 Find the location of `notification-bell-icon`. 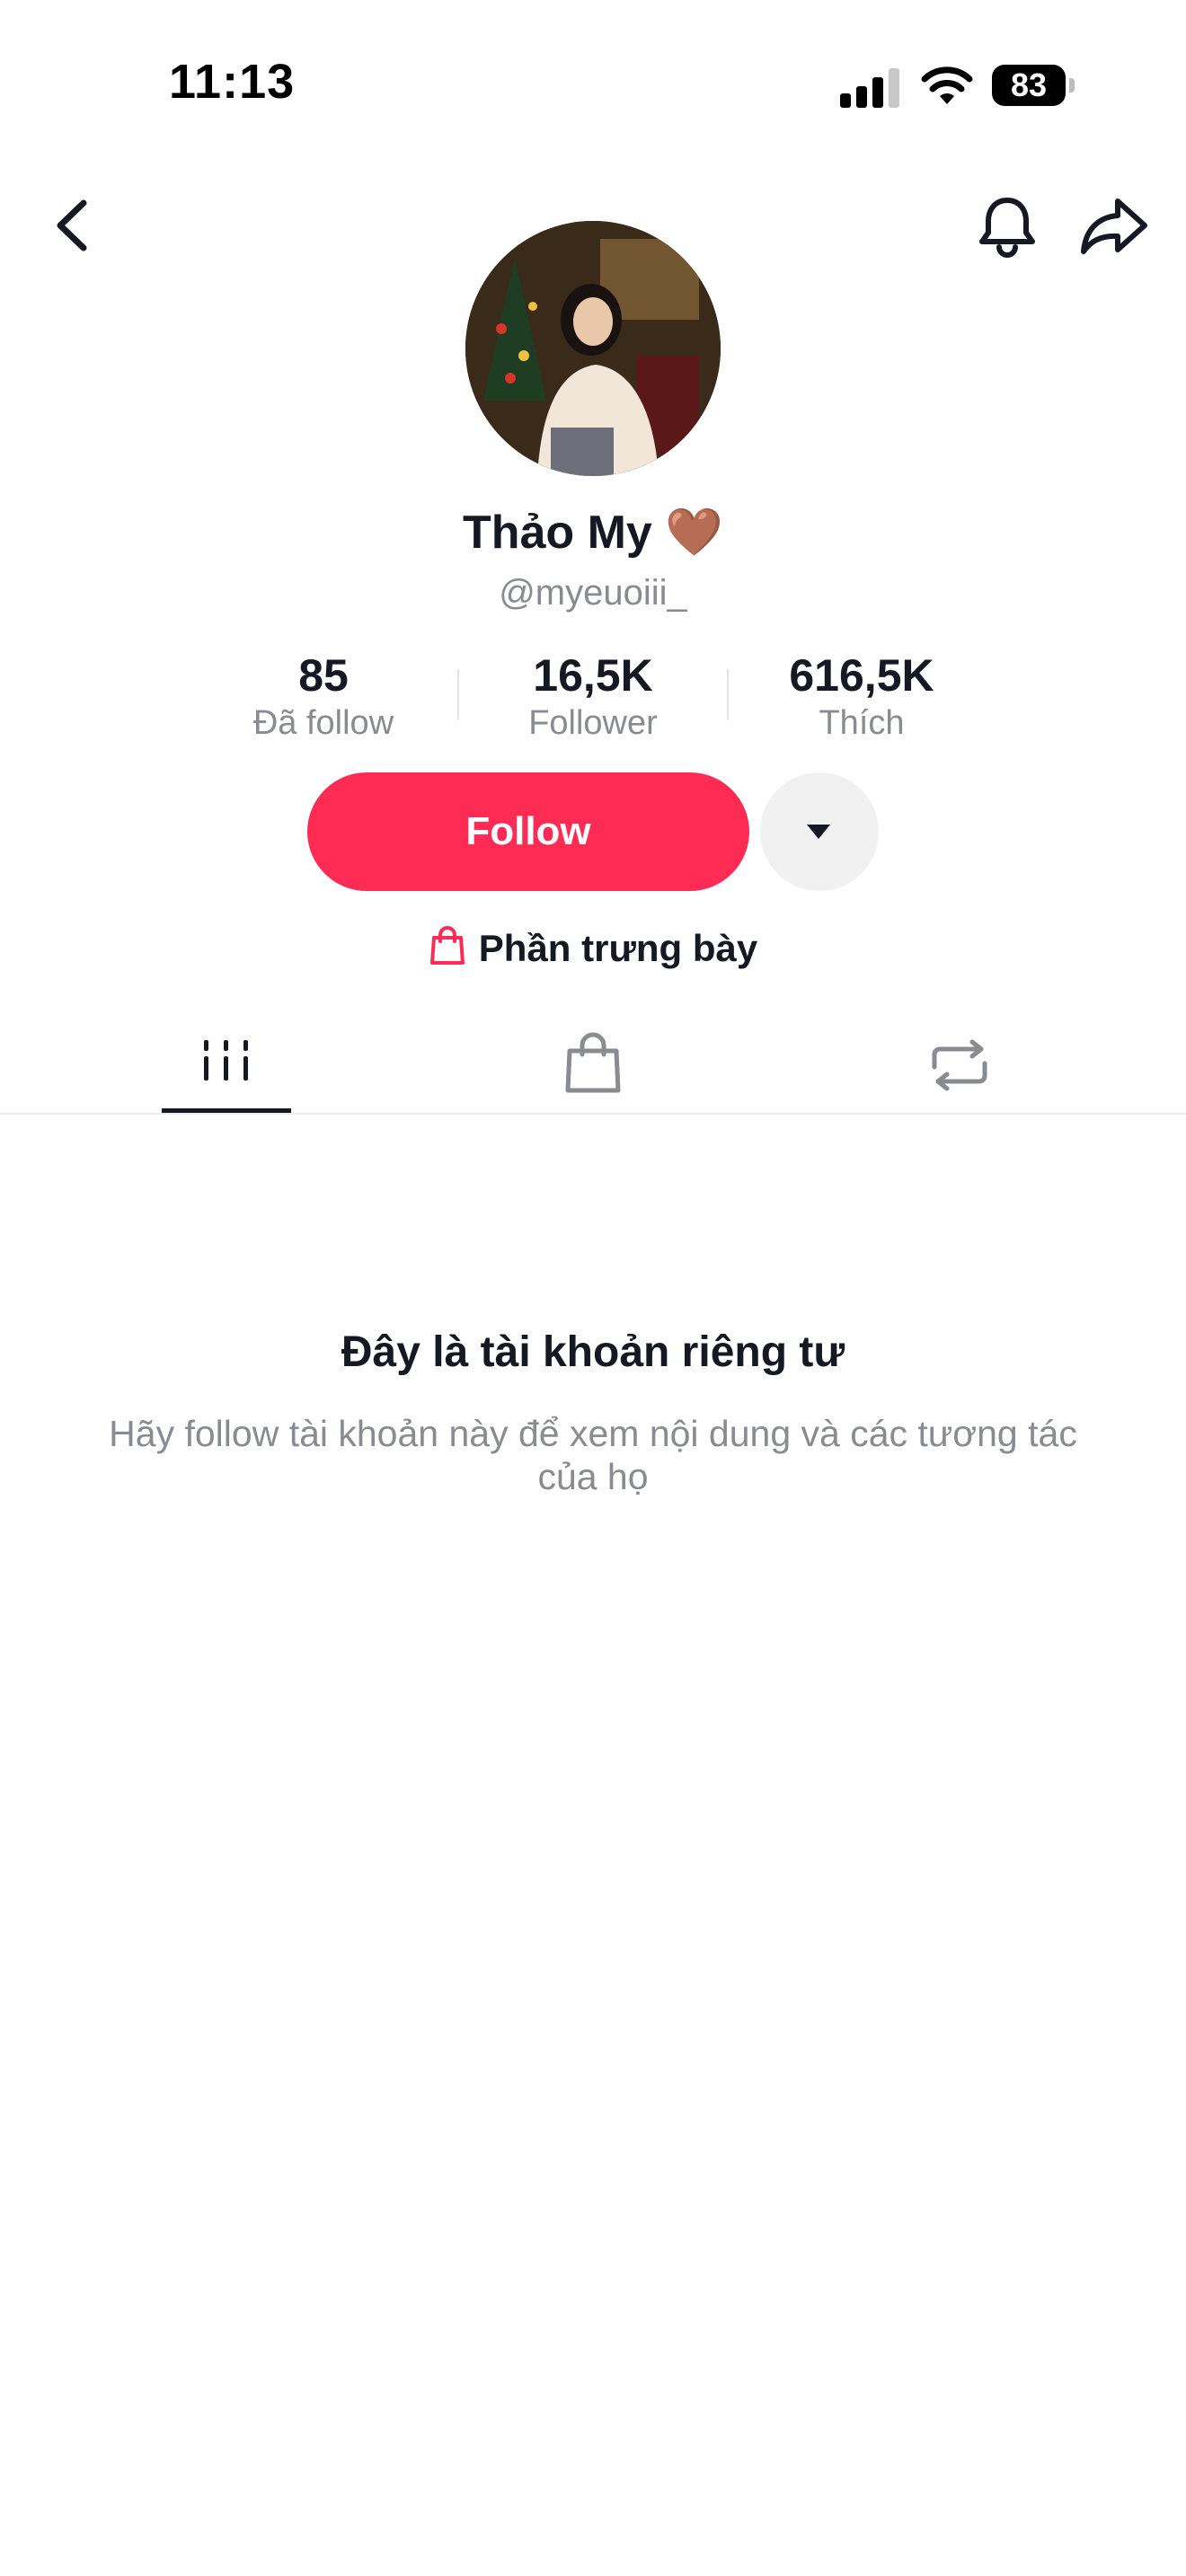

notification-bell-icon is located at coordinates (1008, 225).